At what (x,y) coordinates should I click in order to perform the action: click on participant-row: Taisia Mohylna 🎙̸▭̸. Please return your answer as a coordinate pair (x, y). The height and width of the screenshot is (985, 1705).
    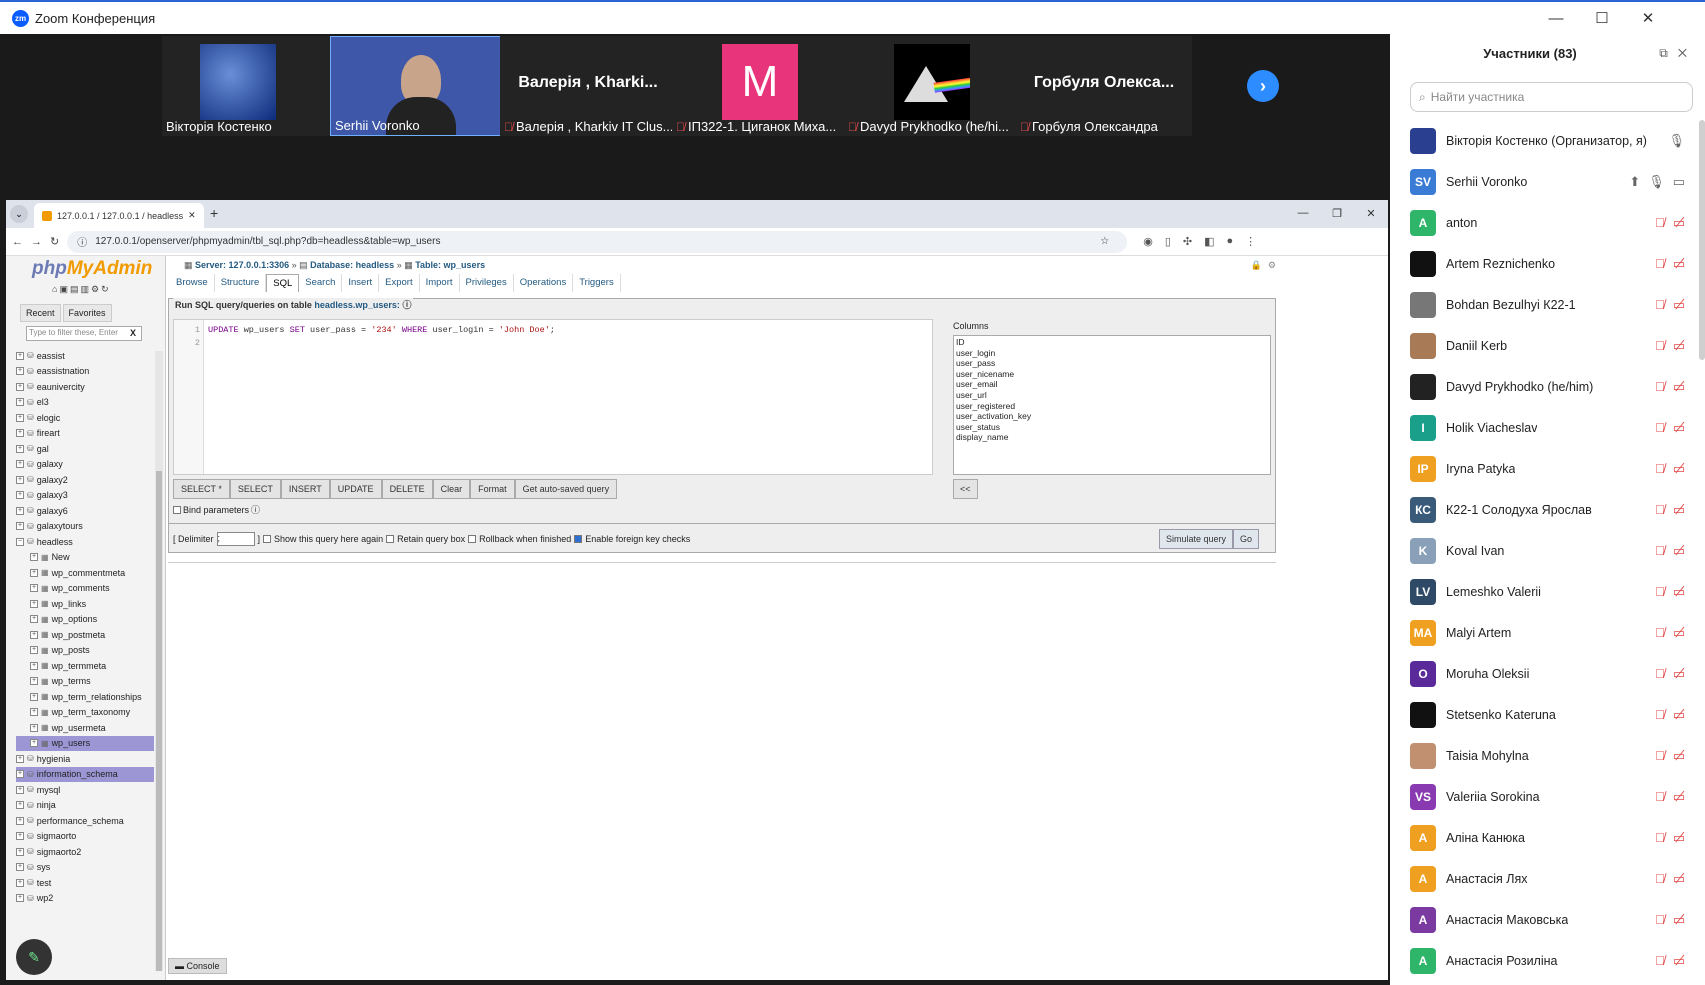
    Looking at the image, I should click on (1557, 755).